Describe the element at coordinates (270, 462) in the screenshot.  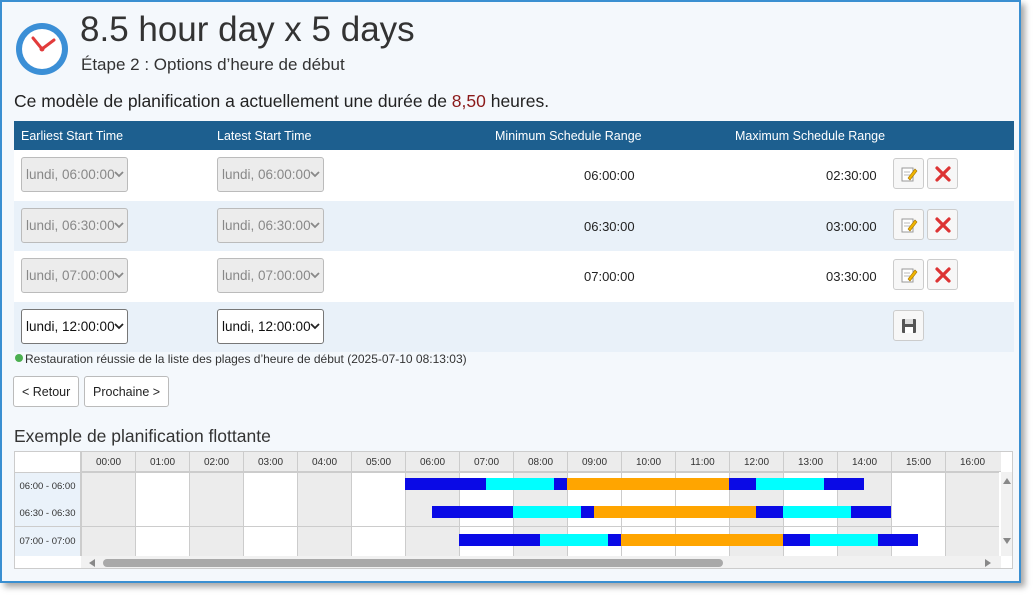
I see `hour-column-label: 03:00` at that location.